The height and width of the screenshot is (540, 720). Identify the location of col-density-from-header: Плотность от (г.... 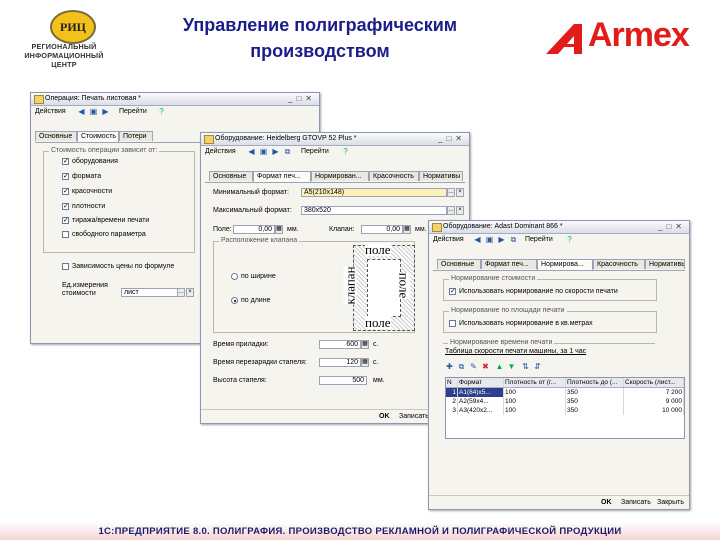
(535, 382).